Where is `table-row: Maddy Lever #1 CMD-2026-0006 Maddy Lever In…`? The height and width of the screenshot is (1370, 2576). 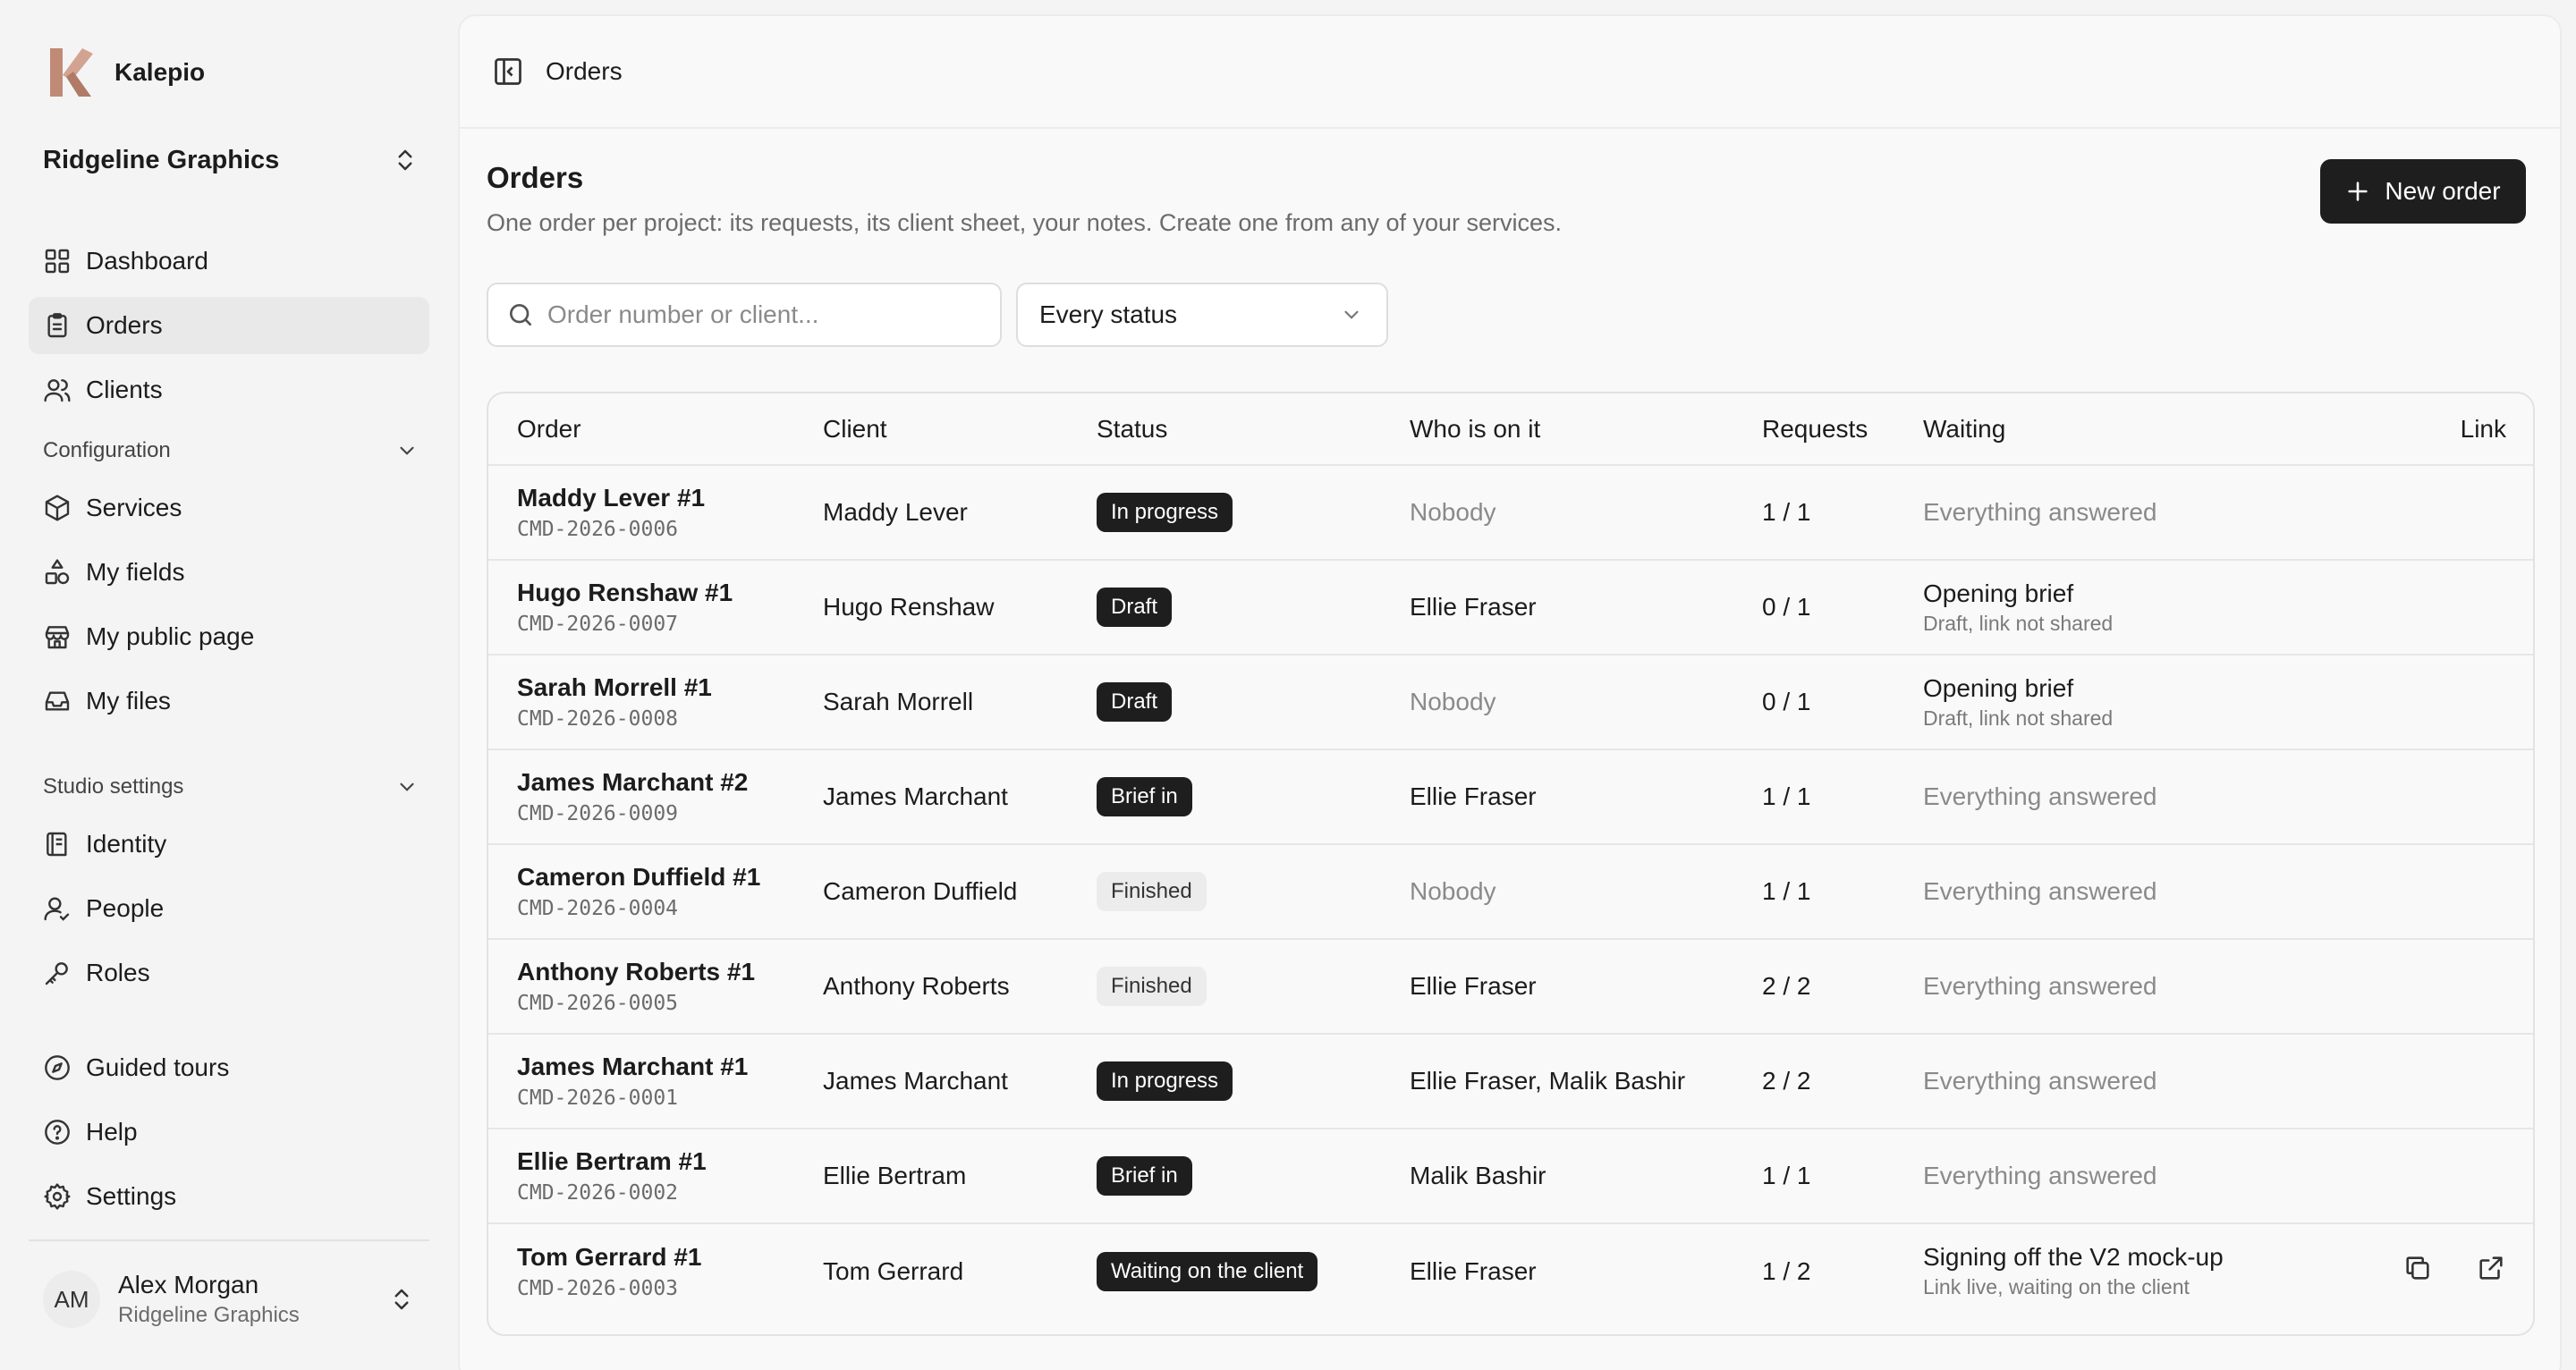 table-row: Maddy Lever #1 CMD-2026-0006 Maddy Lever In… is located at coordinates (1510, 513).